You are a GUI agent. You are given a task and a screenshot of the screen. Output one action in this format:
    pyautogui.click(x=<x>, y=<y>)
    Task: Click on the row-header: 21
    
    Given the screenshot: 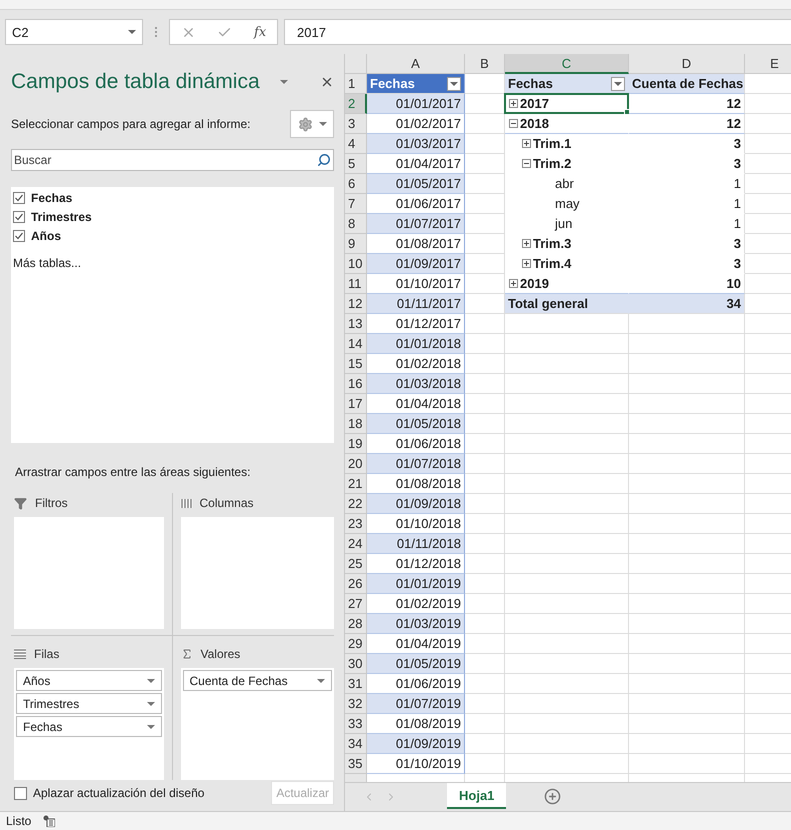 What is the action you would take?
    pyautogui.click(x=356, y=484)
    